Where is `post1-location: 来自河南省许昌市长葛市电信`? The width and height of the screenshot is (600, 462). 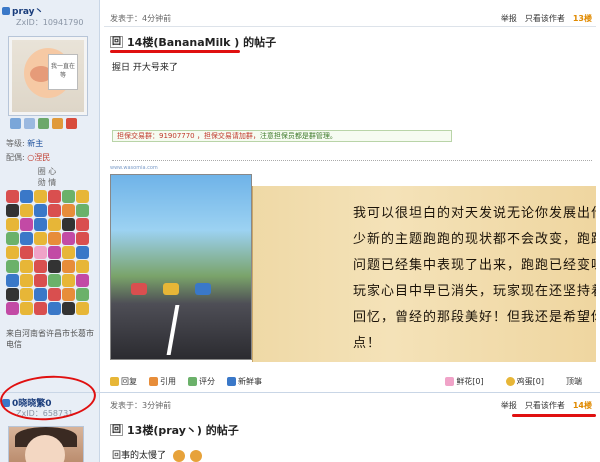
post1-location: 来自河南省许昌市长葛市电信 is located at coordinates (50, 339).